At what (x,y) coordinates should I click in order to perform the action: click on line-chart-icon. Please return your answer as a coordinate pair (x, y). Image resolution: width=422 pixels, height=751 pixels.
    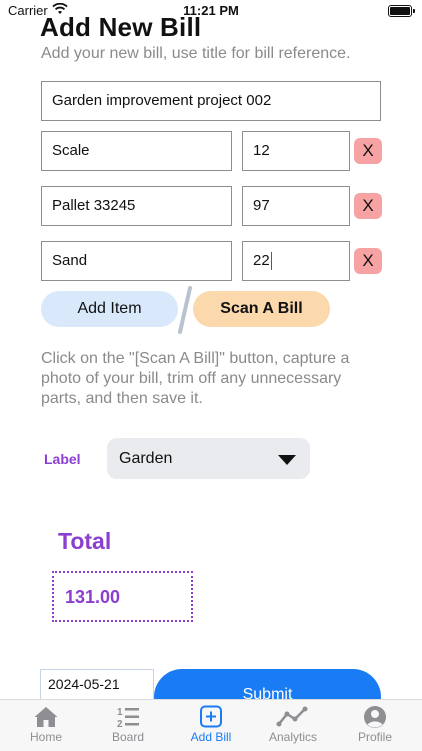
    Looking at the image, I should click on (292, 716).